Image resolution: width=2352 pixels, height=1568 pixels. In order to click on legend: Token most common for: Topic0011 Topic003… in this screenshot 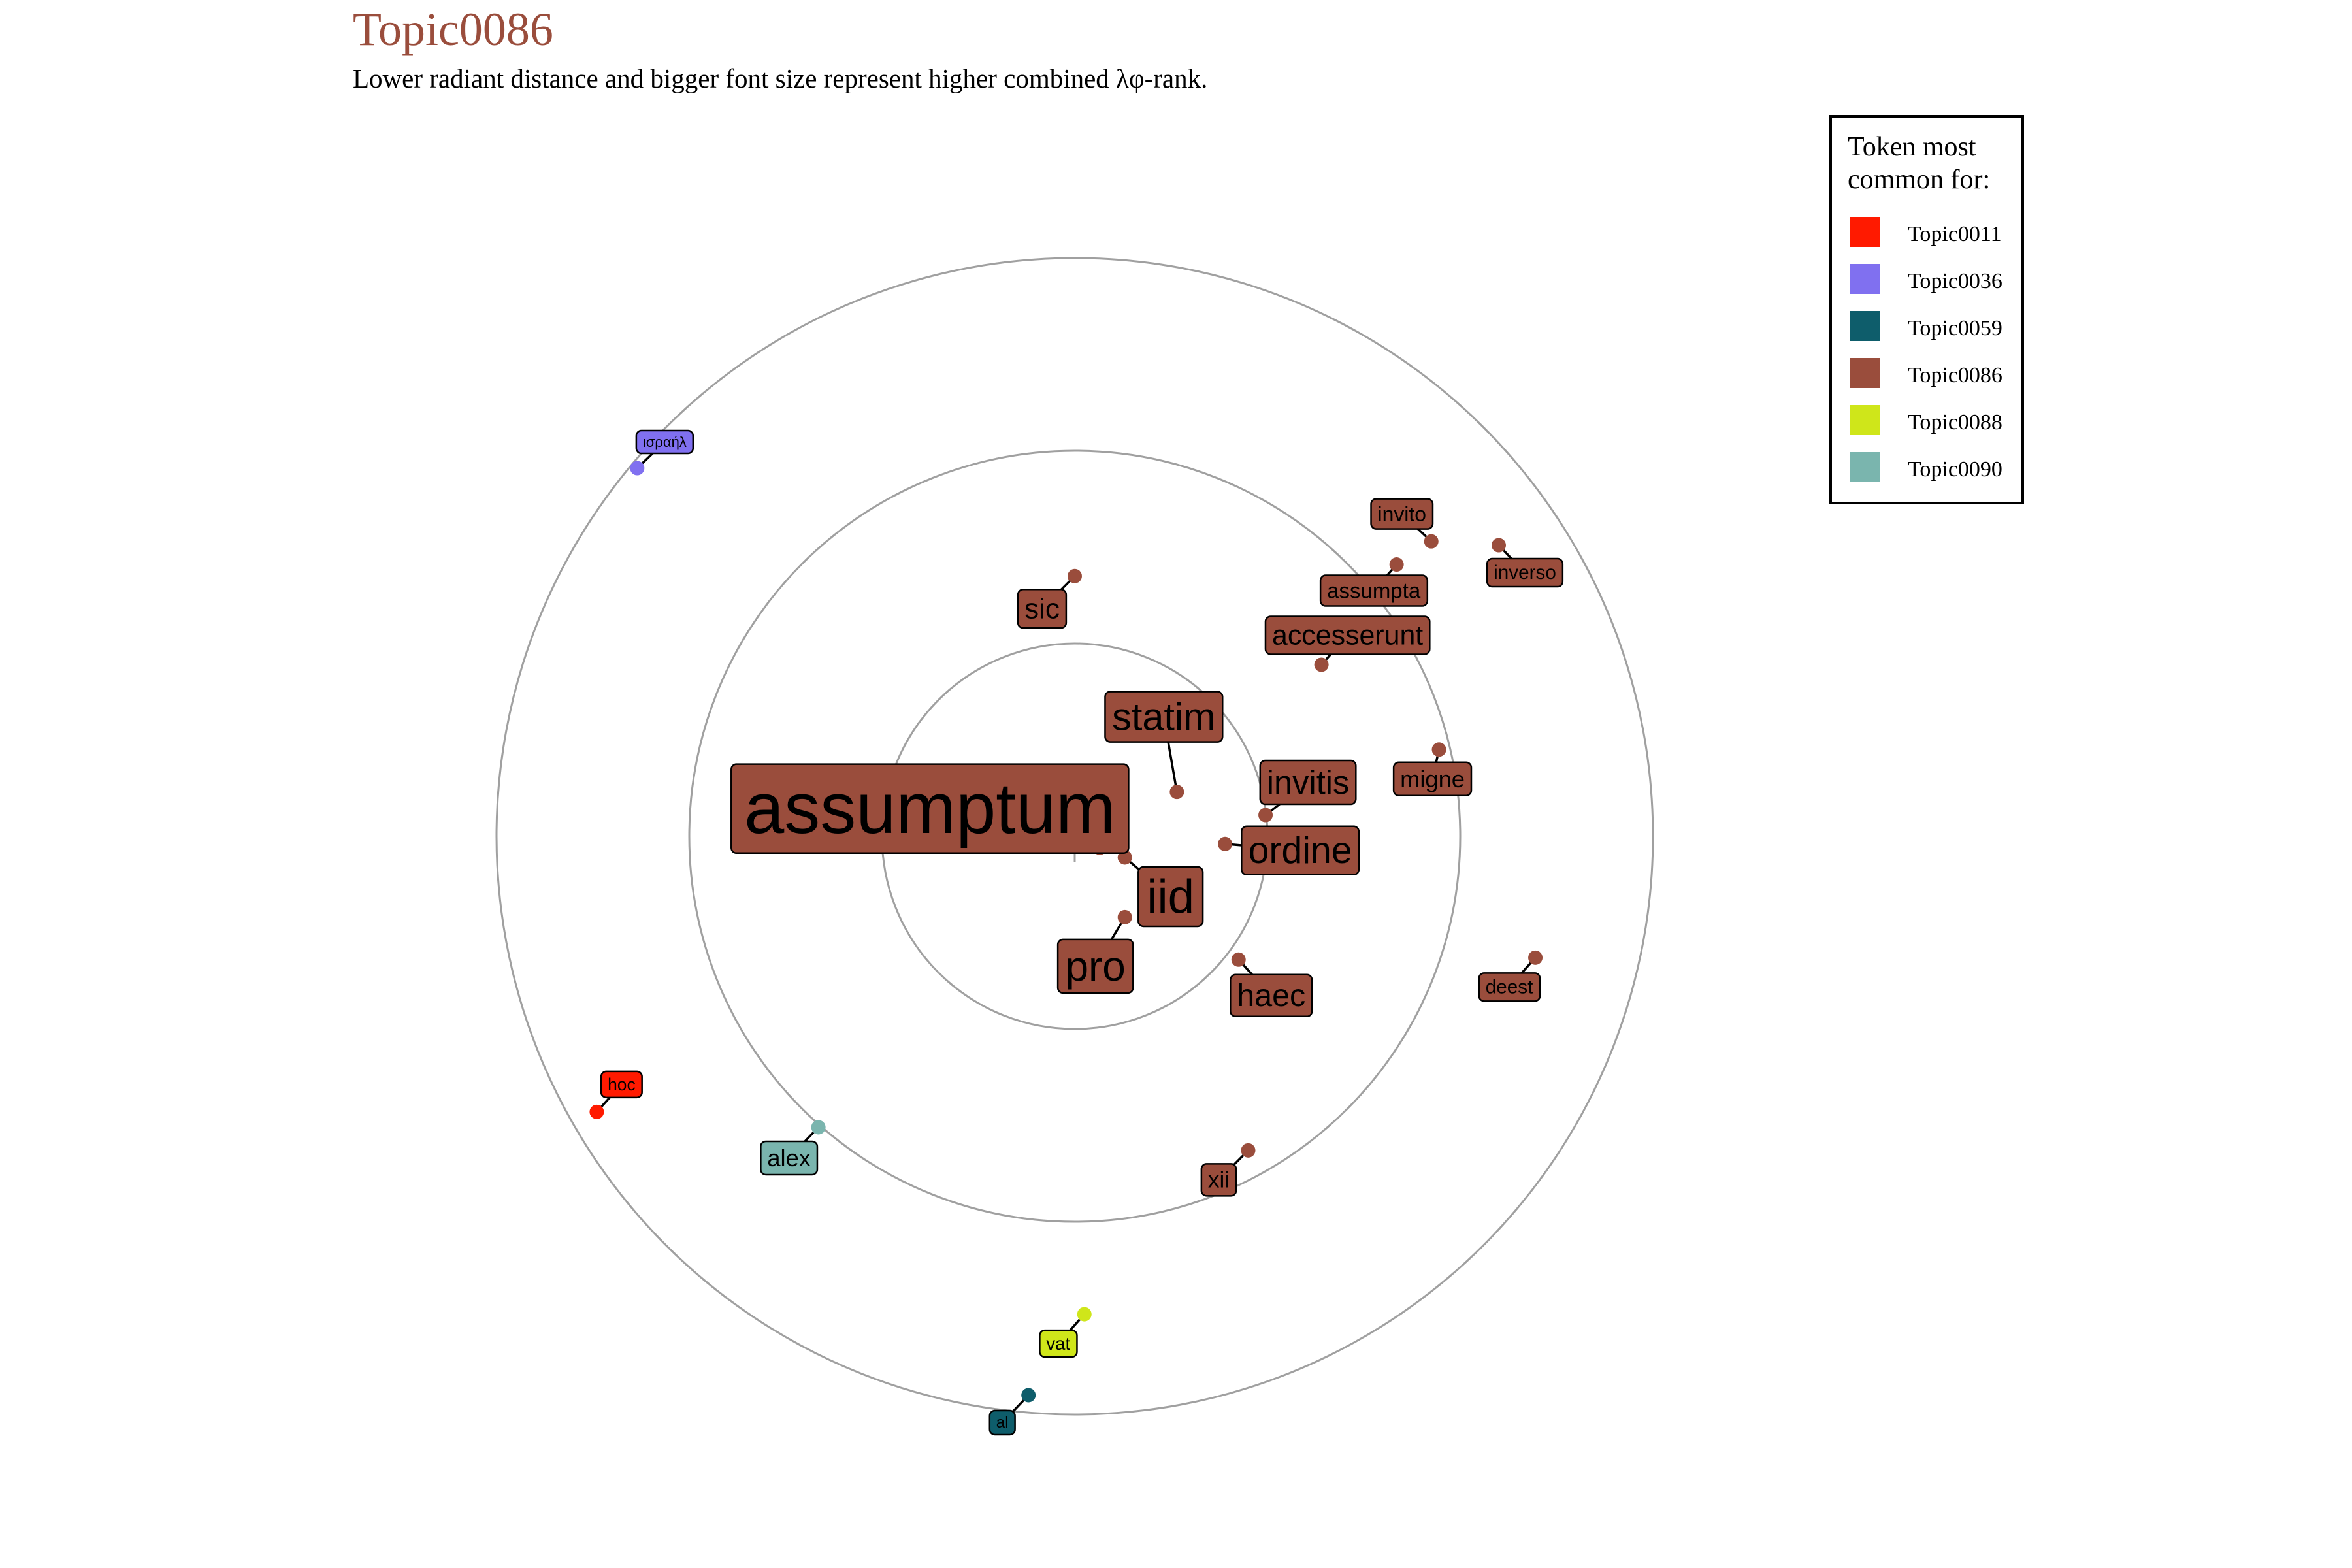, I will do `click(1926, 309)`.